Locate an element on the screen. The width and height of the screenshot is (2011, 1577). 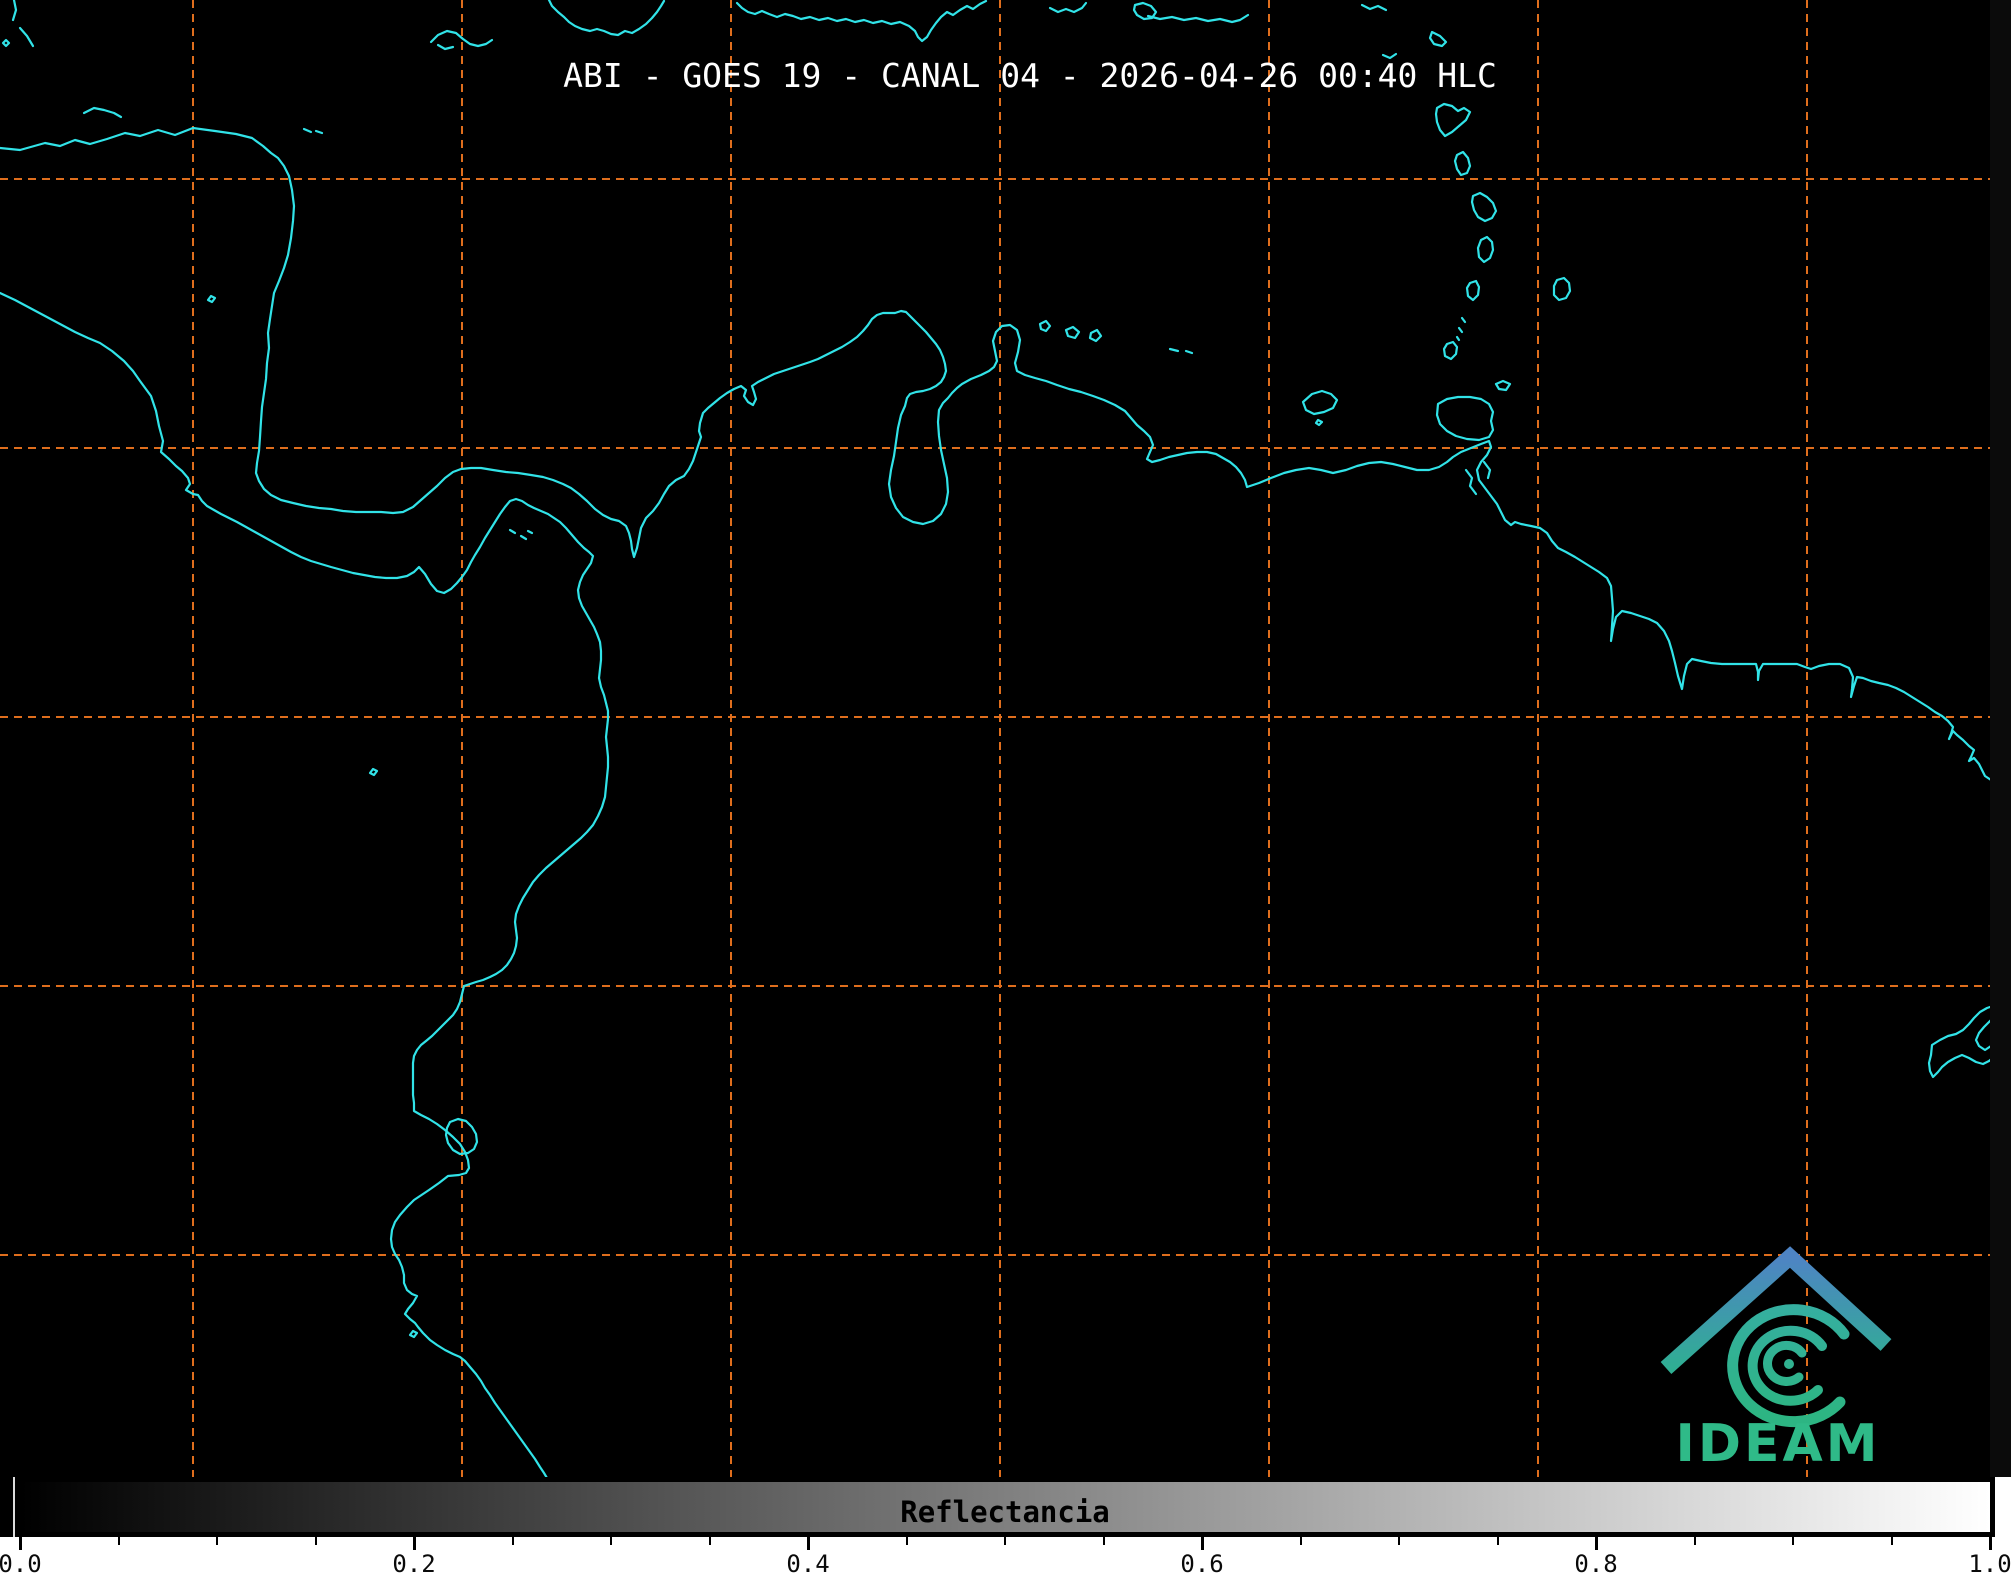
ideam-logo is located at coordinates (1776, 1337).